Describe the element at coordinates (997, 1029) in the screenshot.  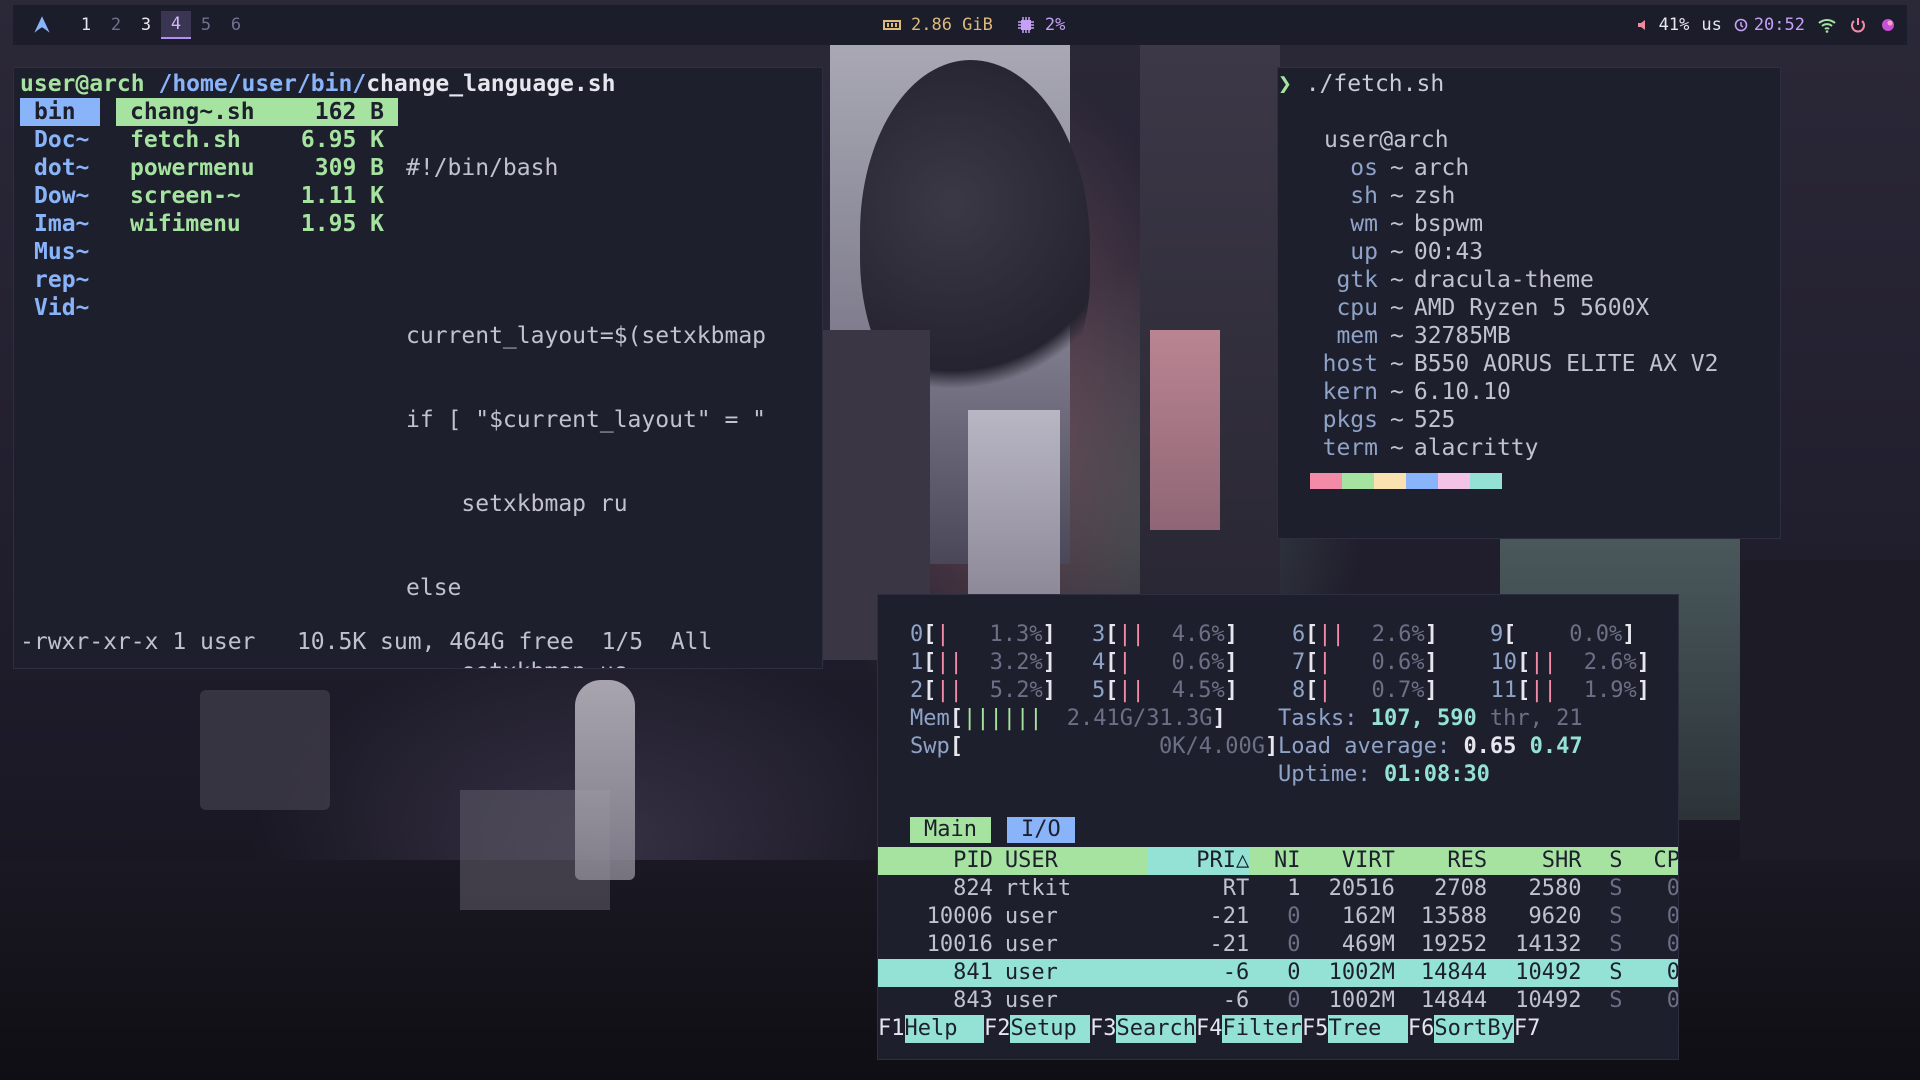
I see `function-key: F2` at that location.